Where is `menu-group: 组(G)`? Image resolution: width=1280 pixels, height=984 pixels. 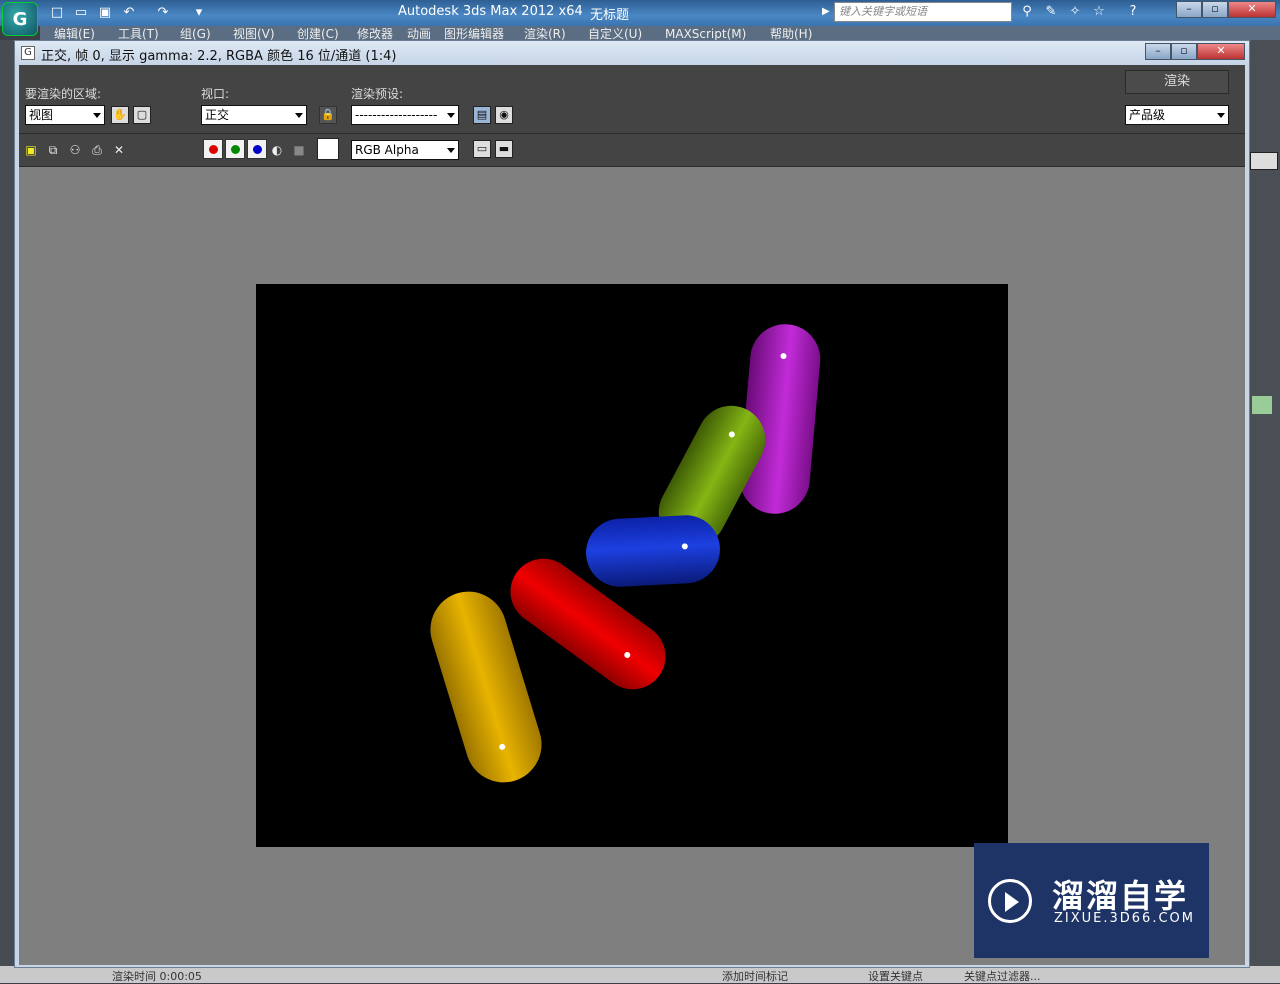 menu-group: 组(G) is located at coordinates (195, 33).